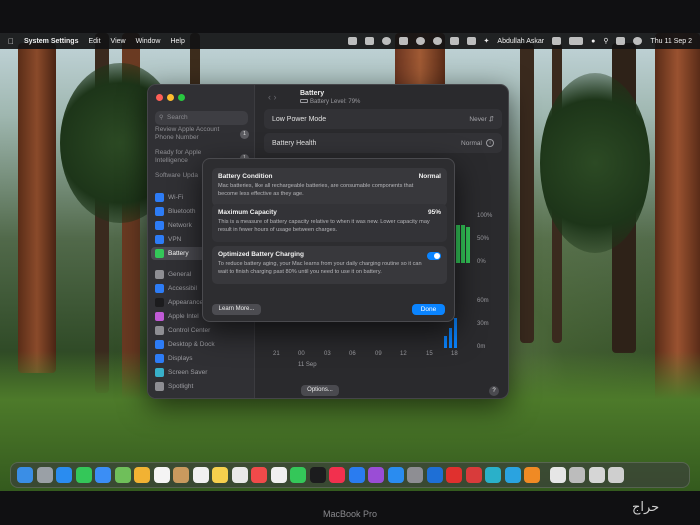  I want to click on hour-tick: 21, so click(276, 354).